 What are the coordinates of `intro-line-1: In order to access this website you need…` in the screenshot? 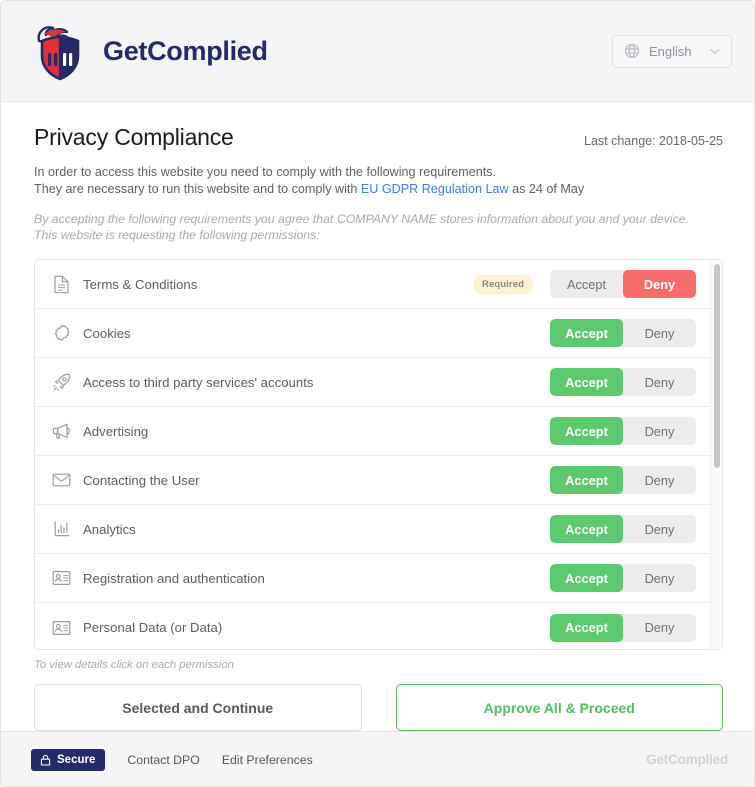 It's located at (265, 172).